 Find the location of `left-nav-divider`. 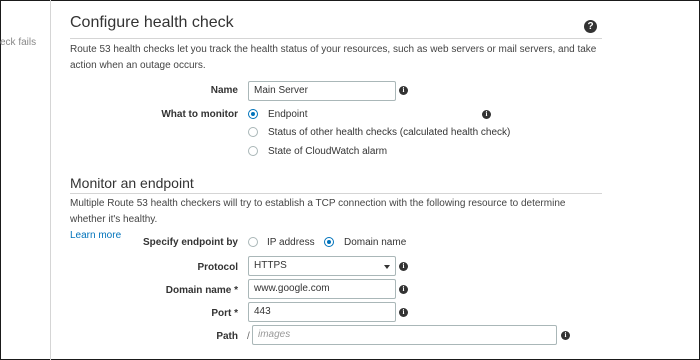

left-nav-divider is located at coordinates (50, 180).